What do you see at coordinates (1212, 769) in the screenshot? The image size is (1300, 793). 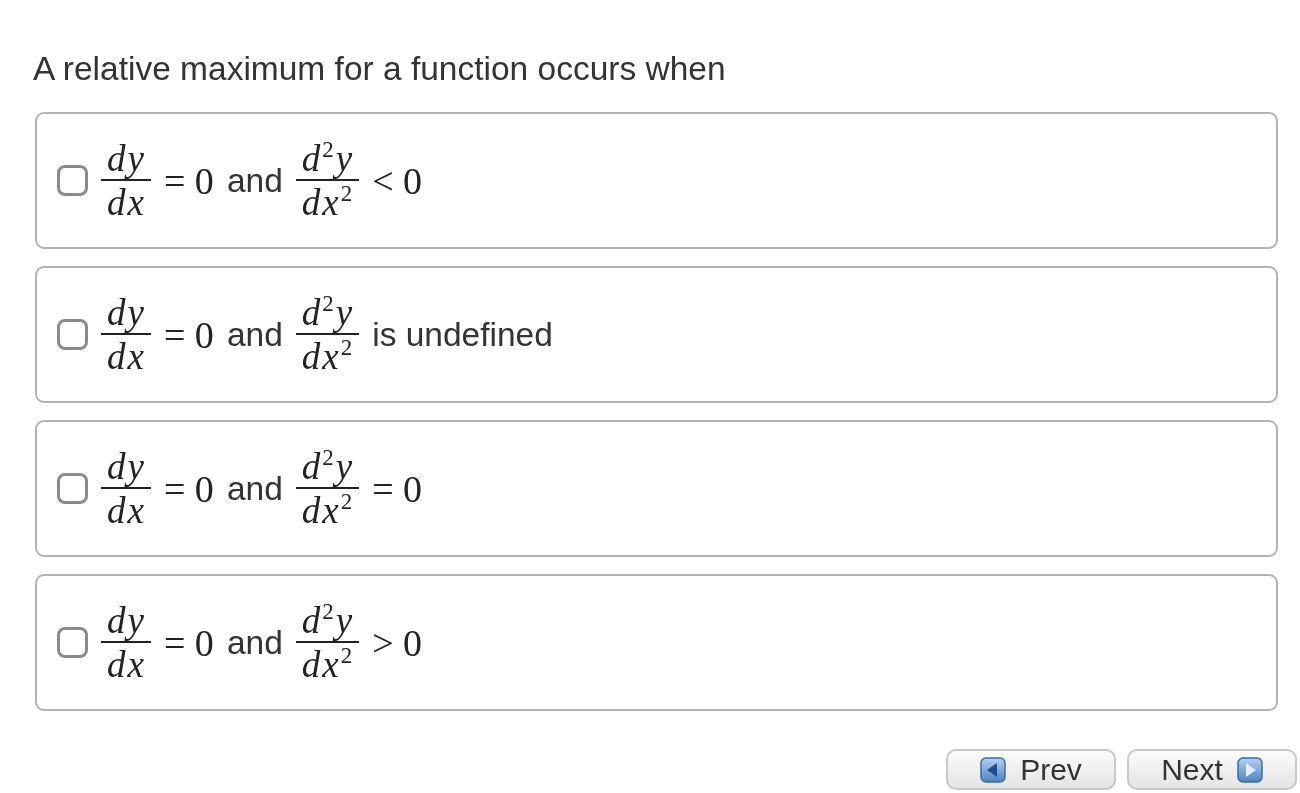 I see `next-button: Next` at bounding box center [1212, 769].